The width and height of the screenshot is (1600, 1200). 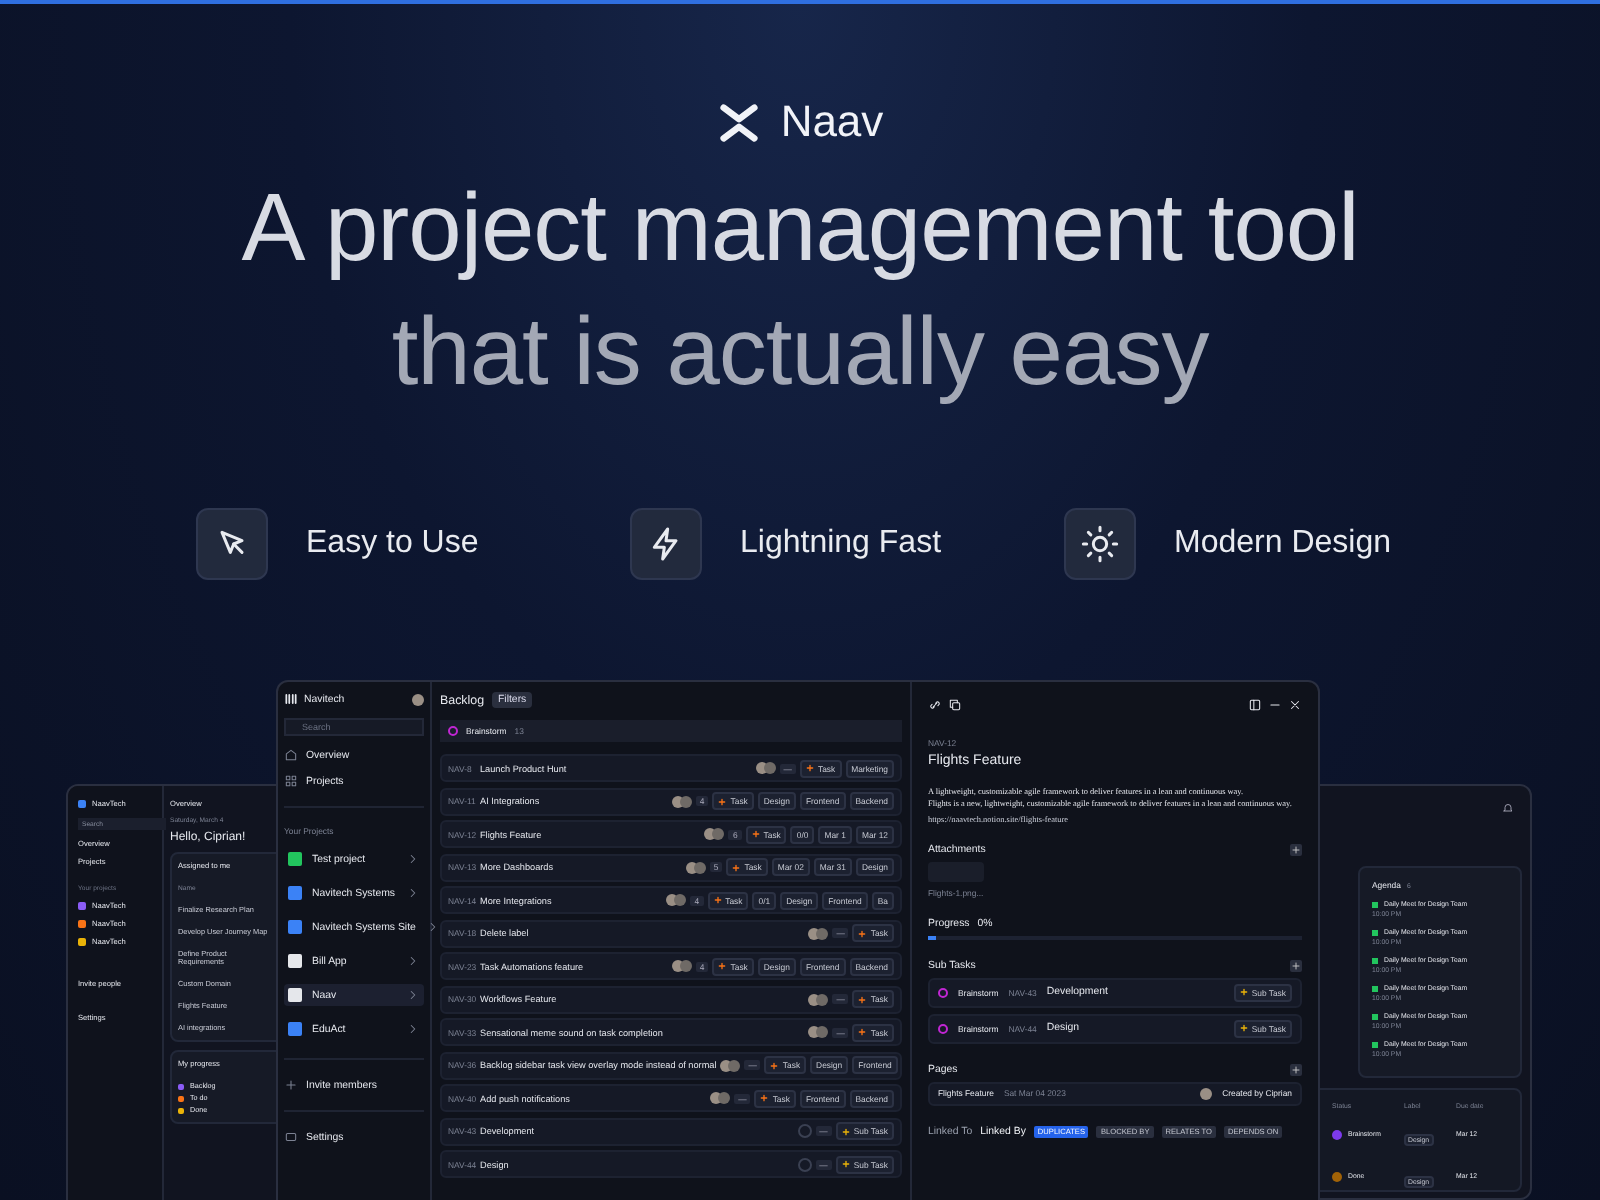 What do you see at coordinates (1508, 808) in the screenshot?
I see `bell-icon` at bounding box center [1508, 808].